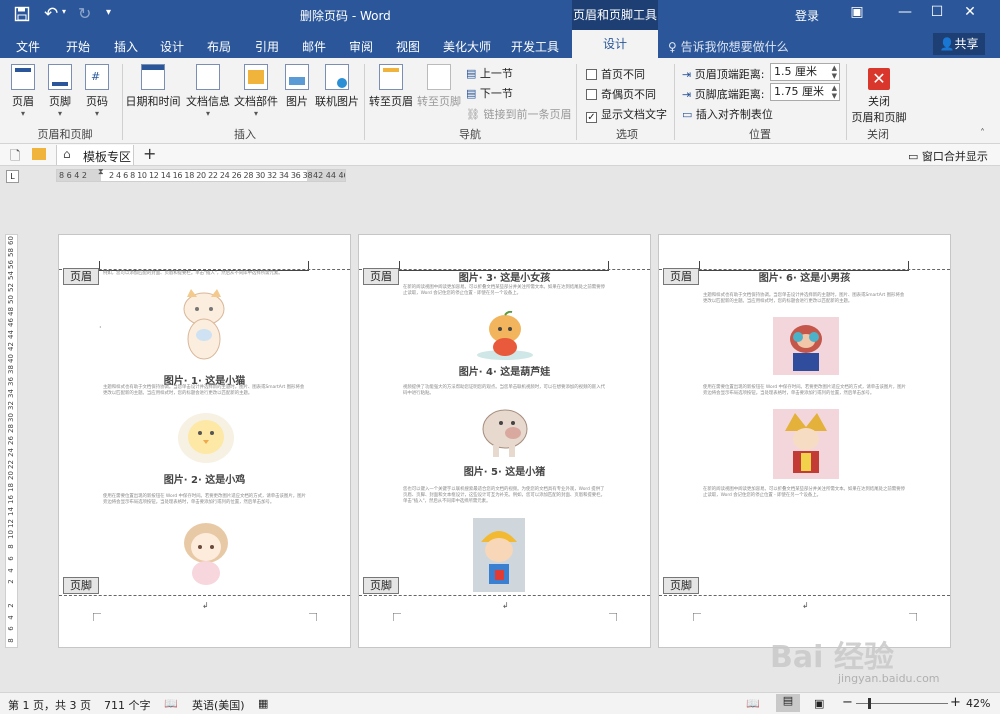  I want to click on link-to-previous-button: ⛓ 链接到前一条页眉, so click(518, 114).